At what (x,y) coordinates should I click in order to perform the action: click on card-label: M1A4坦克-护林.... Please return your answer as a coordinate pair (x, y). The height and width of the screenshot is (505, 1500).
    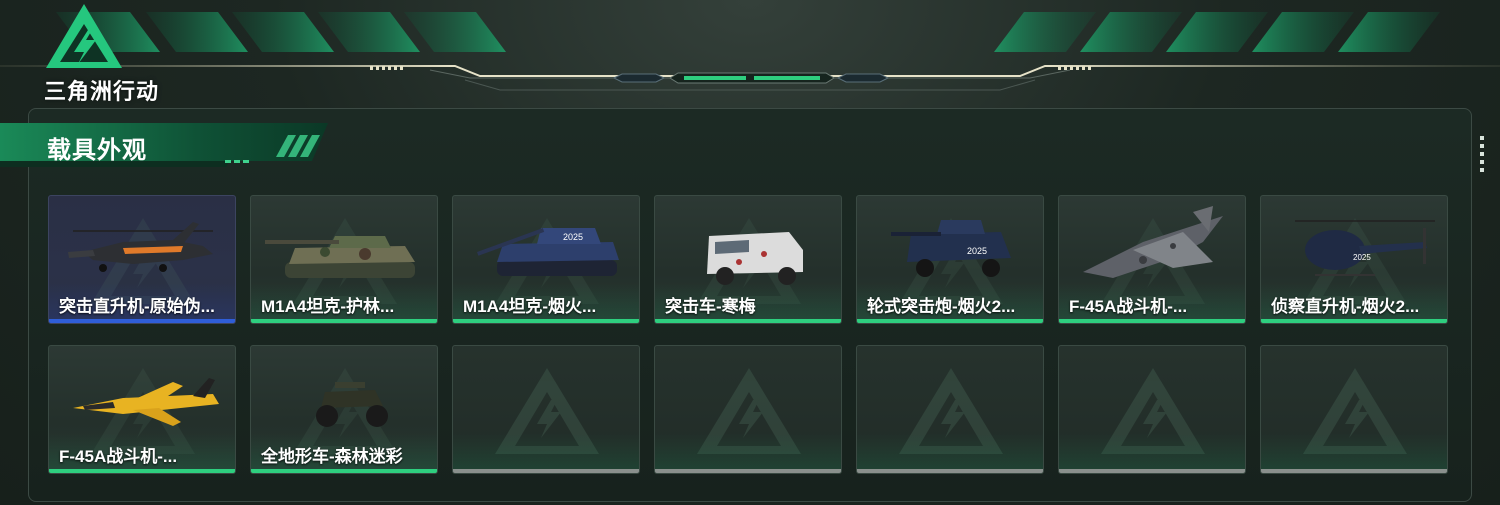
    Looking at the image, I should click on (328, 306).